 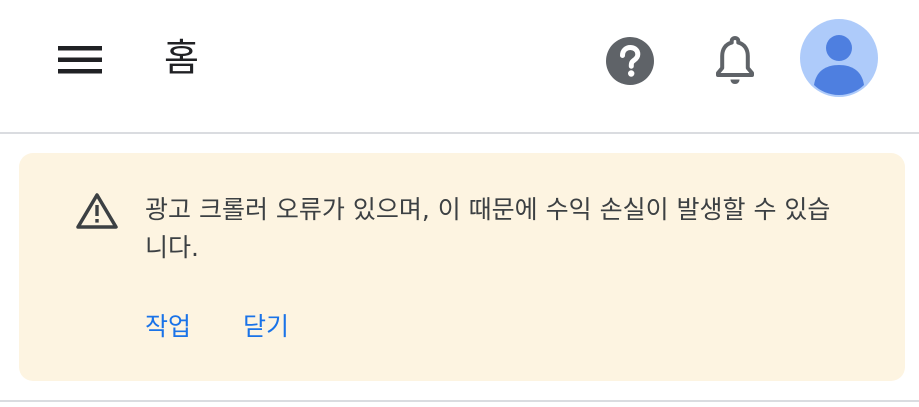 I want to click on warning-triangle-icon, so click(x=97, y=211).